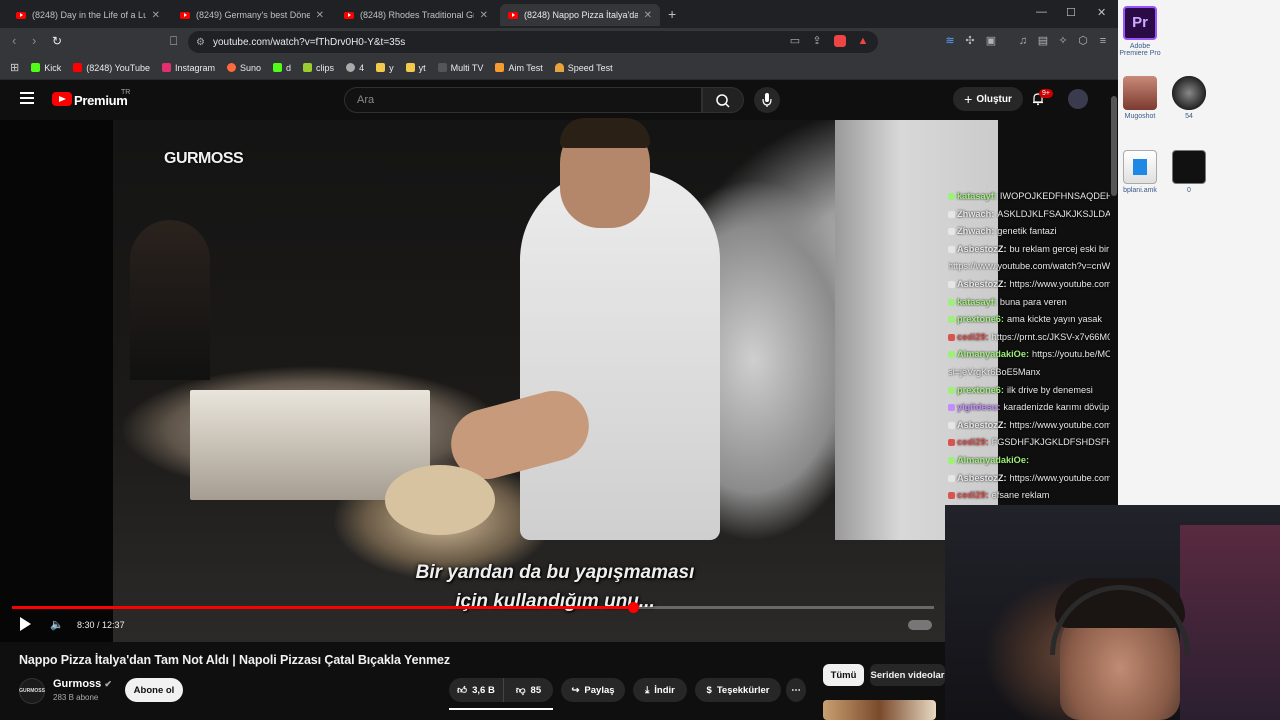  Describe the element at coordinates (920, 625) in the screenshot. I see `autoplay-toggle` at that location.